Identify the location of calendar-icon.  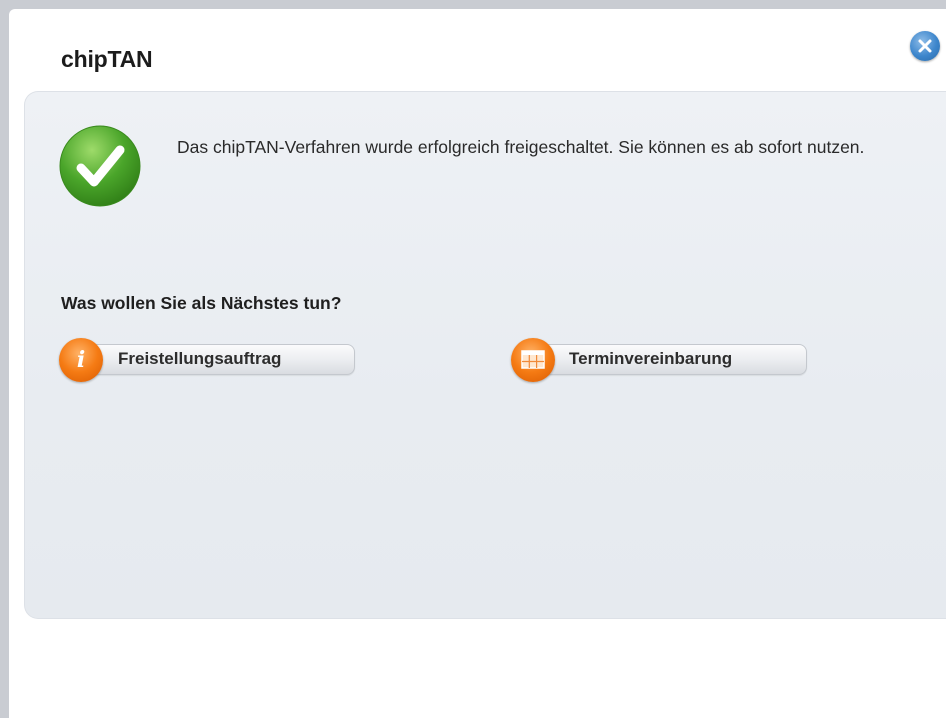
(533, 360).